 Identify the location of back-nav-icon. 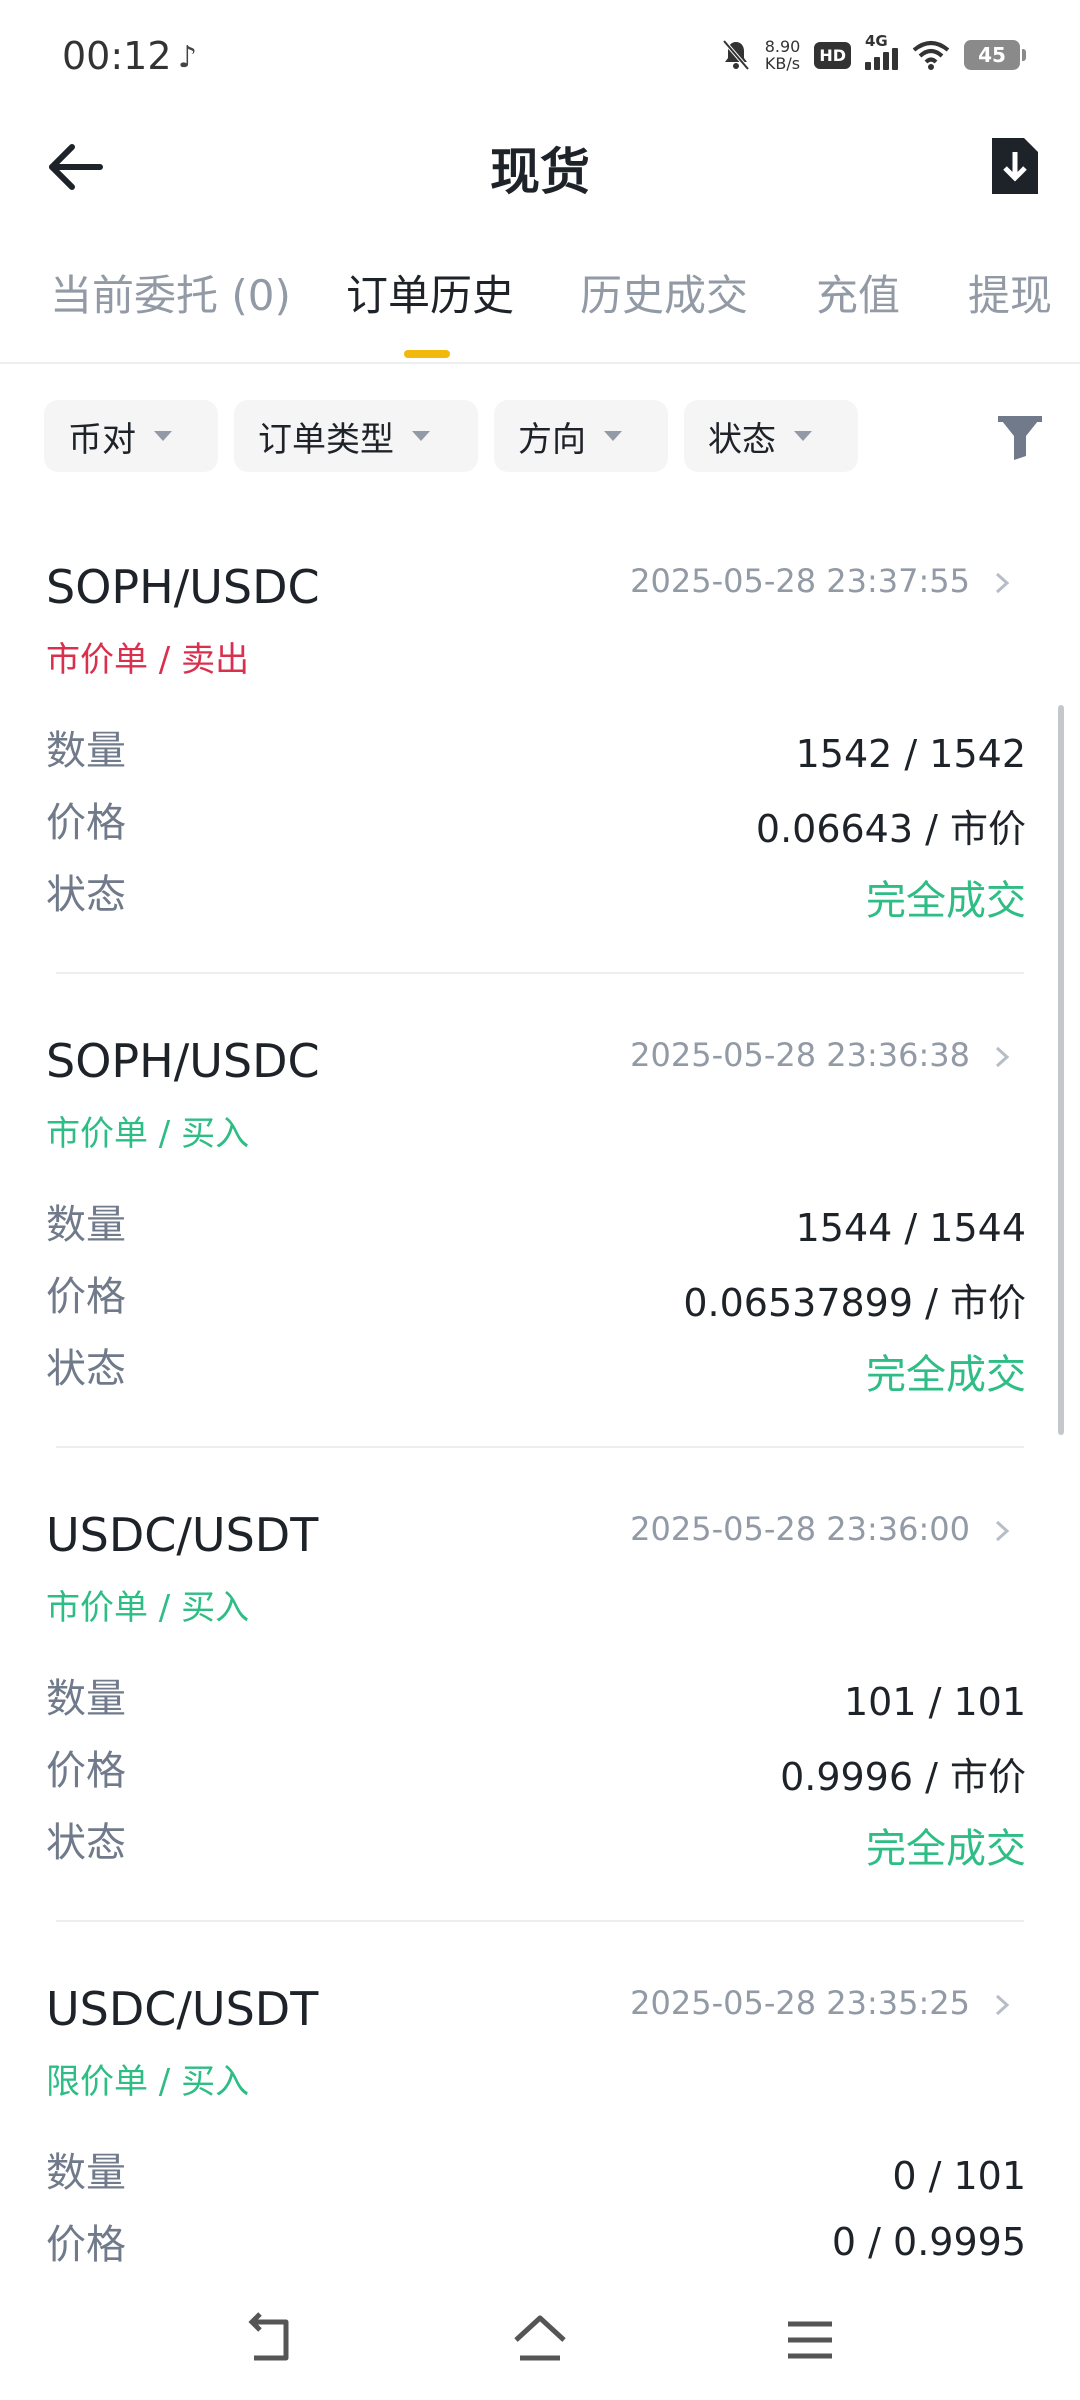
(270, 2340).